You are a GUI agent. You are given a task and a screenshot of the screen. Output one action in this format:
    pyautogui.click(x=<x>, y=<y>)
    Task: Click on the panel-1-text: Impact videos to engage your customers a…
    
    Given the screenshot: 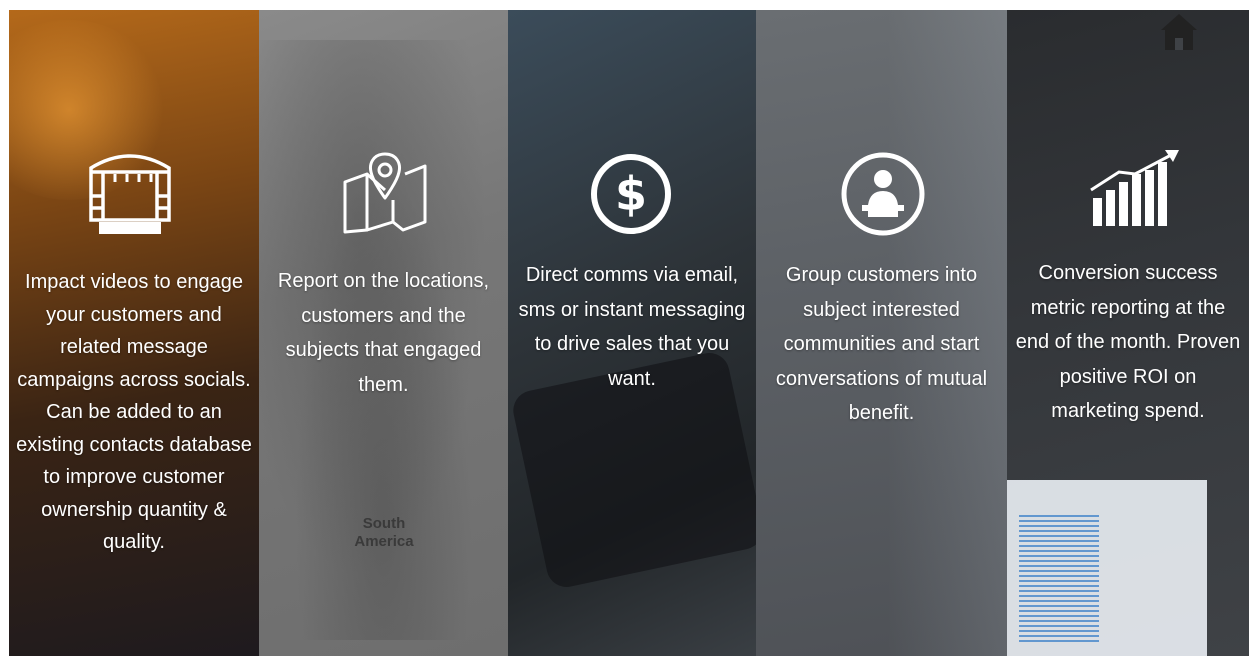 What is the action you would take?
    pyautogui.click(x=134, y=412)
    